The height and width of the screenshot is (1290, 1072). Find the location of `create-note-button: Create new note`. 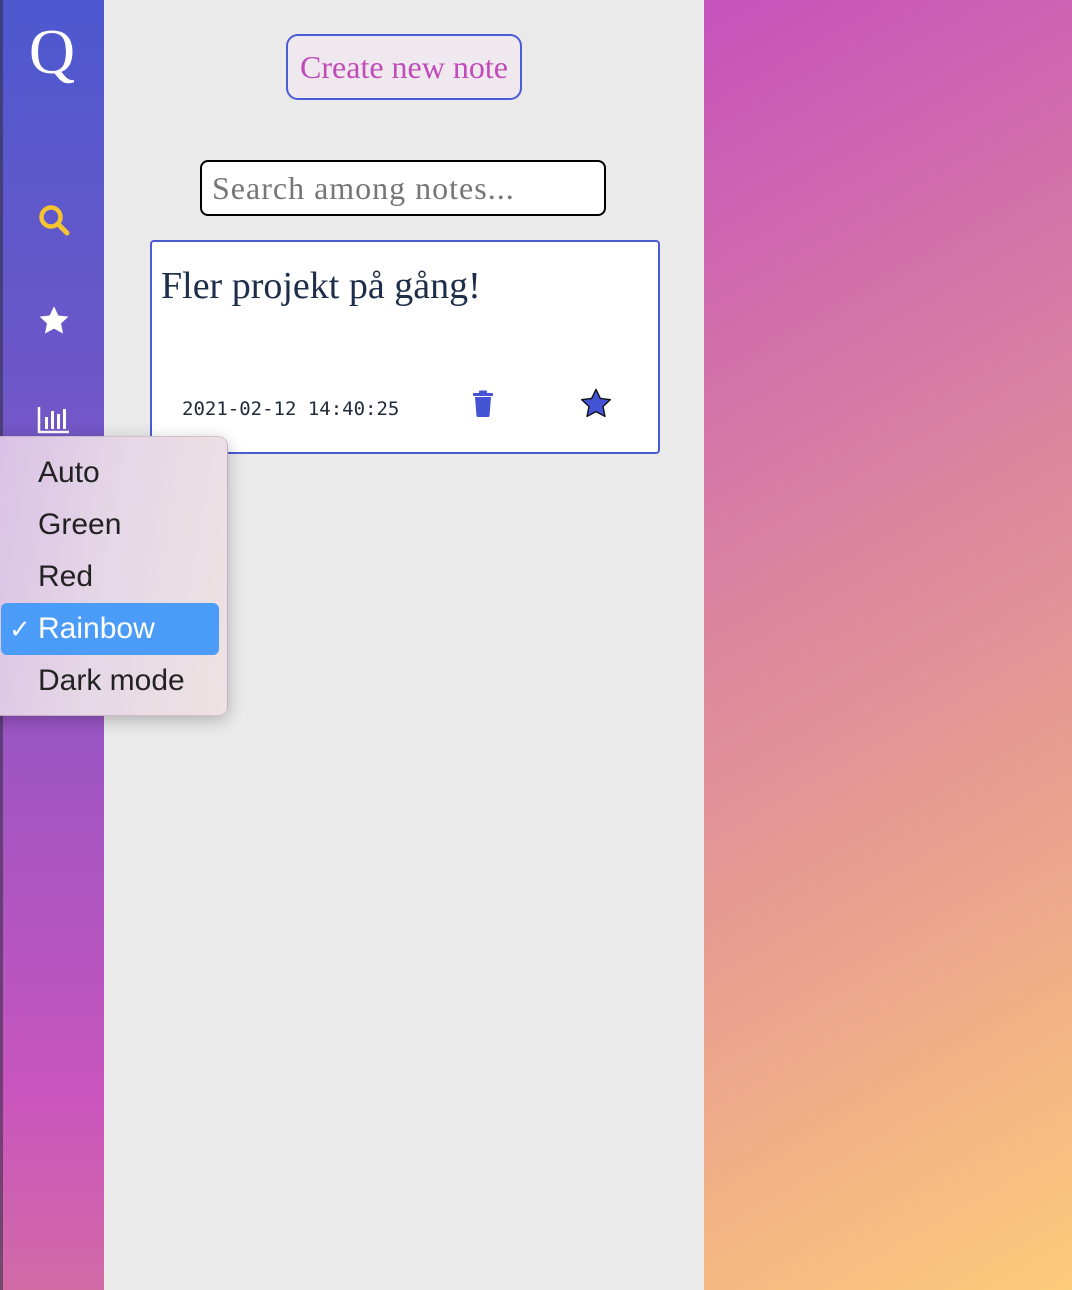

create-note-button: Create new note is located at coordinates (404, 67).